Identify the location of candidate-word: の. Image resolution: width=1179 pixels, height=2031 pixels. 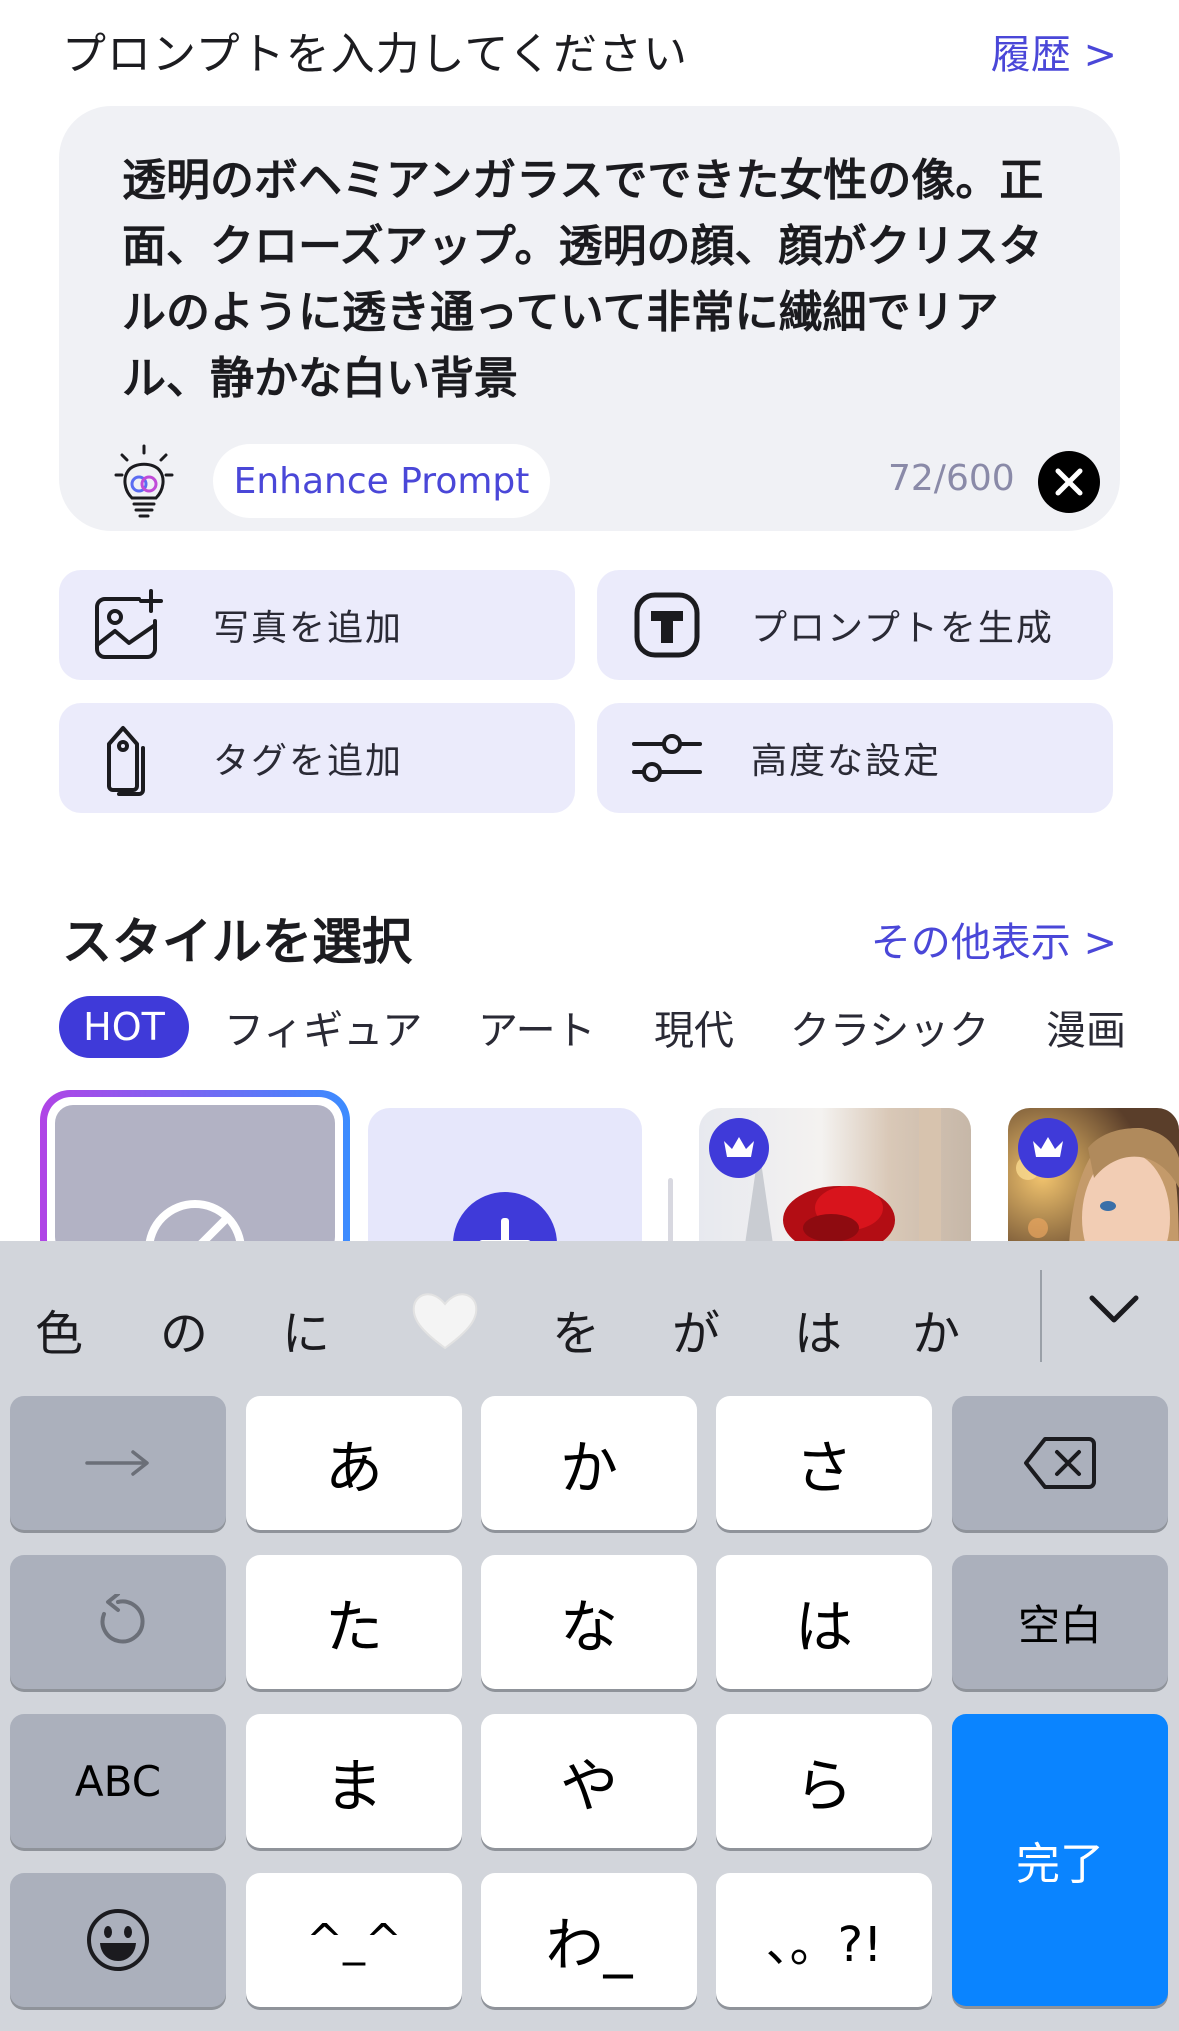
(184, 1329).